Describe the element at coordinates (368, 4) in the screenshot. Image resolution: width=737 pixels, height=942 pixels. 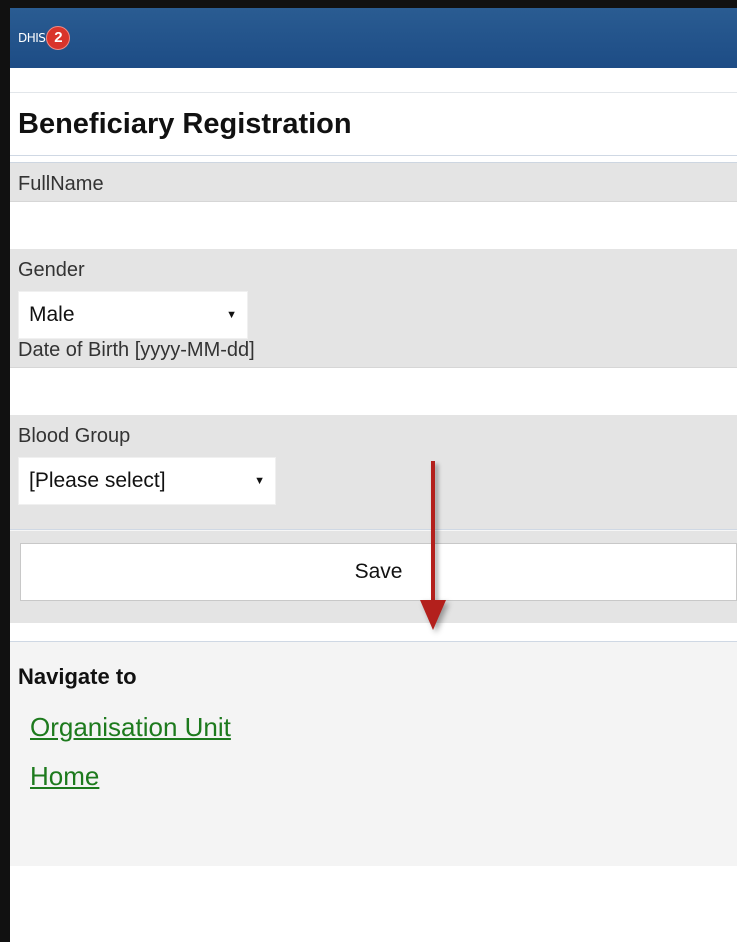
I see `window-frame-top` at that location.